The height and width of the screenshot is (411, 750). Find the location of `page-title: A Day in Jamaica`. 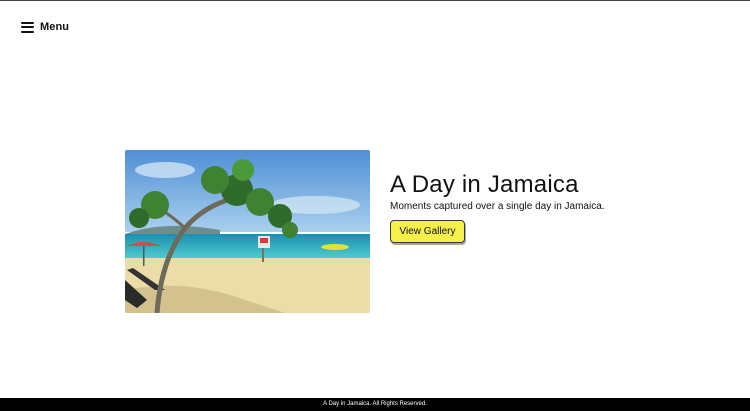

page-title: A Day in Jamaica is located at coordinates (484, 184).